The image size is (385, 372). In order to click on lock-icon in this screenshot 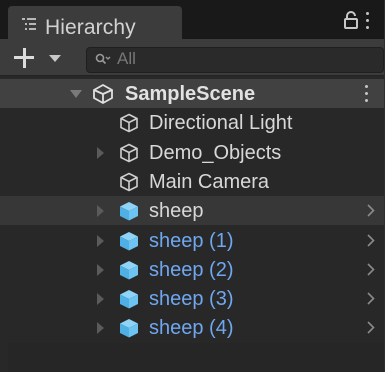, I will do `click(351, 20)`.